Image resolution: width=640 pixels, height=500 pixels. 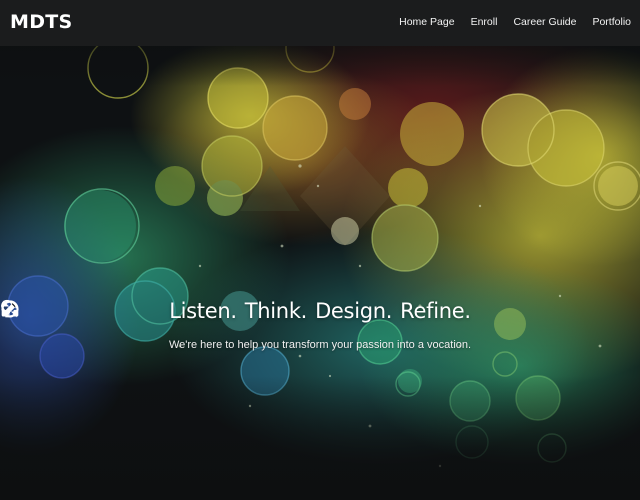 What do you see at coordinates (276, 311) in the screenshot?
I see `headline-think-text: Think.` at bounding box center [276, 311].